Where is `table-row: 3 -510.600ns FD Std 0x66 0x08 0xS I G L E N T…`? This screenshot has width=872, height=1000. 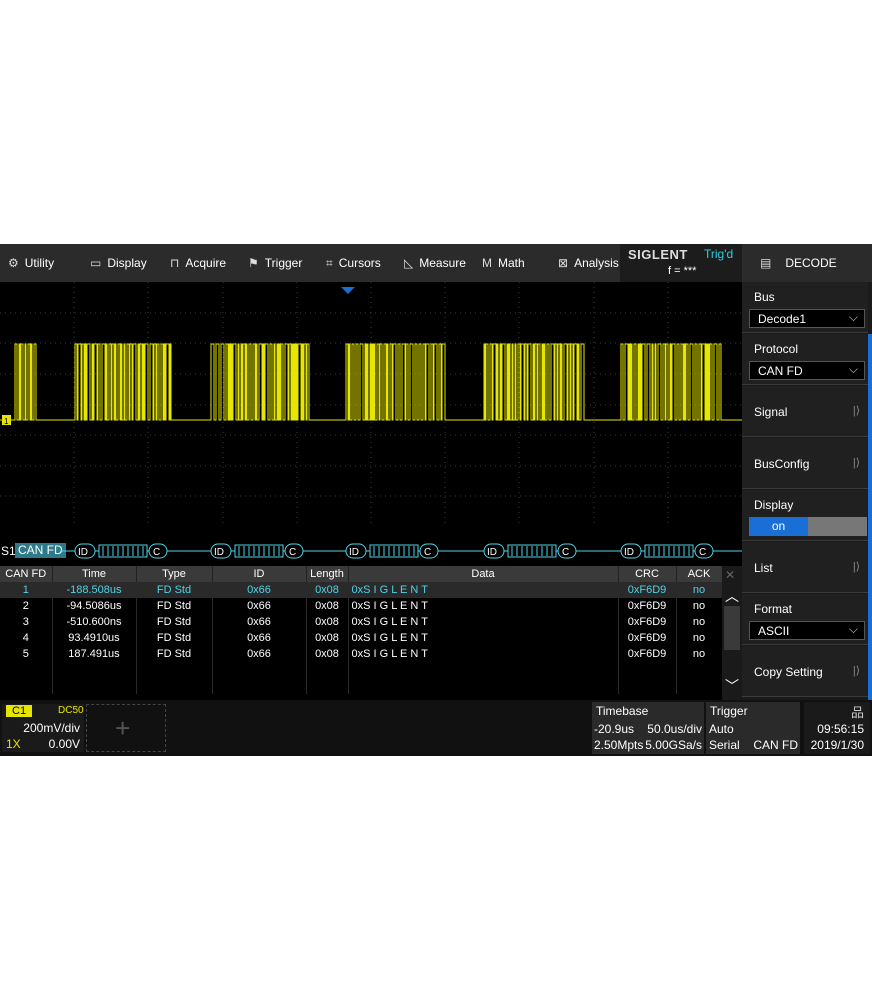 table-row: 3 -510.600ns FD Std 0x66 0x08 0xS I G L E N T… is located at coordinates (361, 622).